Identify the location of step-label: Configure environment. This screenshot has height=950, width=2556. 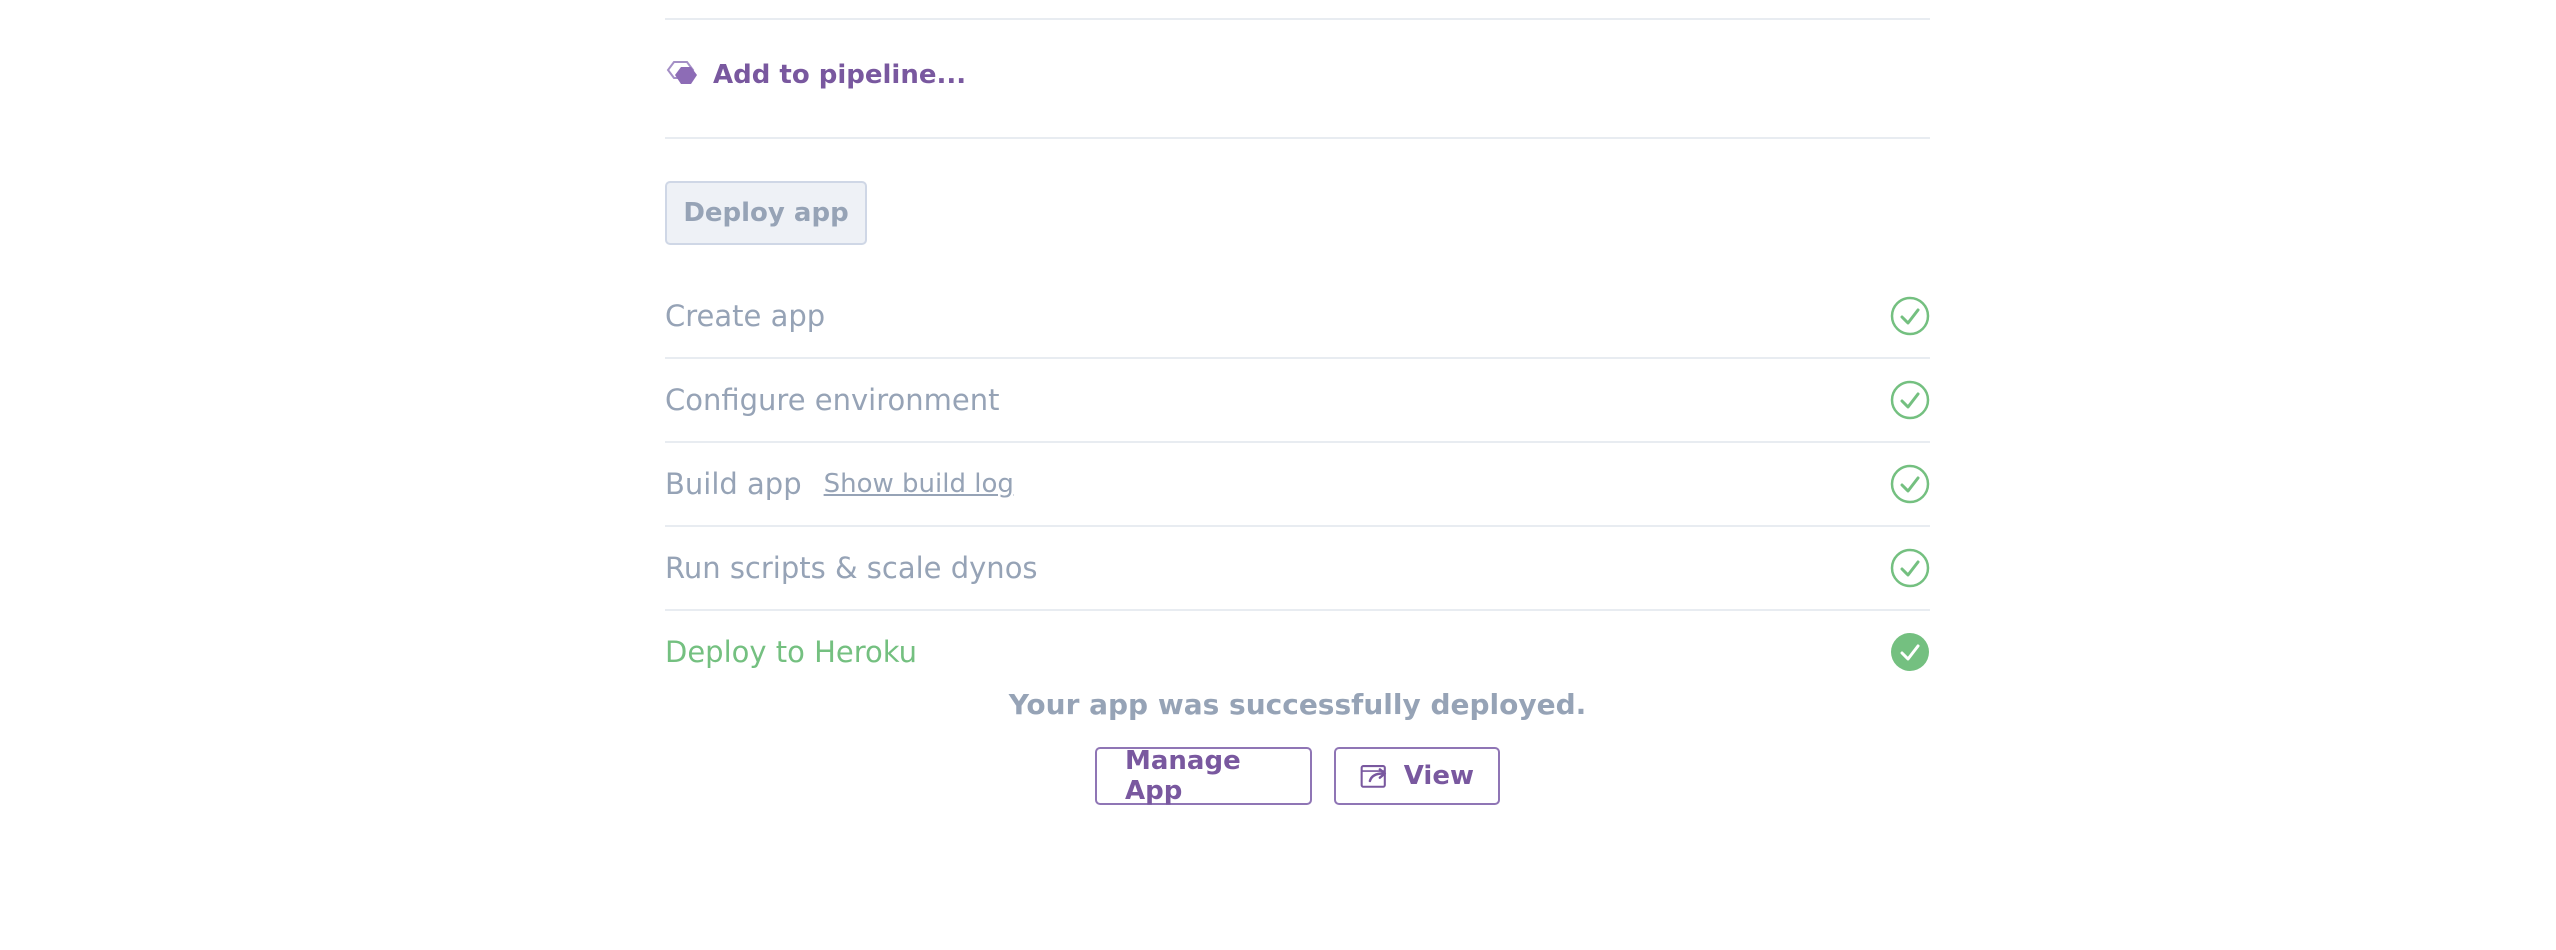
(832, 400).